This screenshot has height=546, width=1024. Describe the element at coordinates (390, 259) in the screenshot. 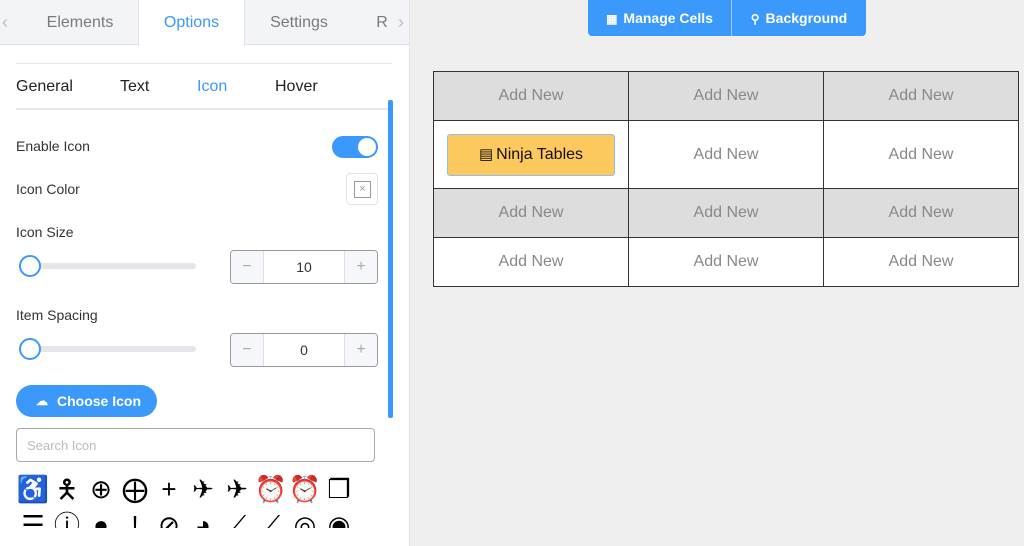

I see `panel-scrollbar` at that location.